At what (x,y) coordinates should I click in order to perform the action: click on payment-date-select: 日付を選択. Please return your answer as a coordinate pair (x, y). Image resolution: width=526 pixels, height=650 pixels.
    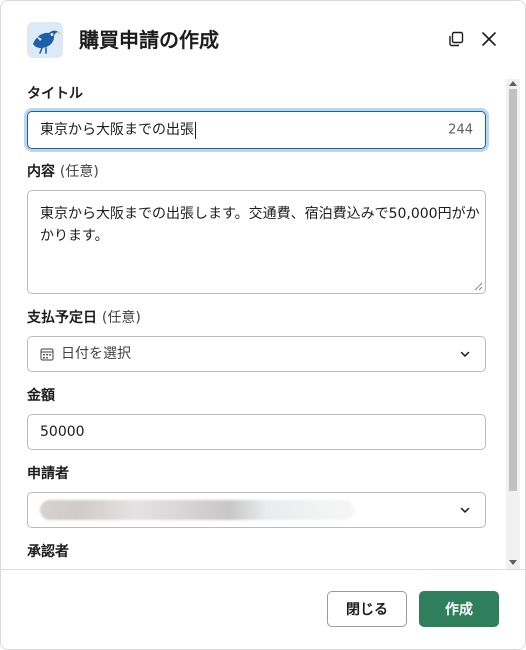
    Looking at the image, I should click on (256, 354).